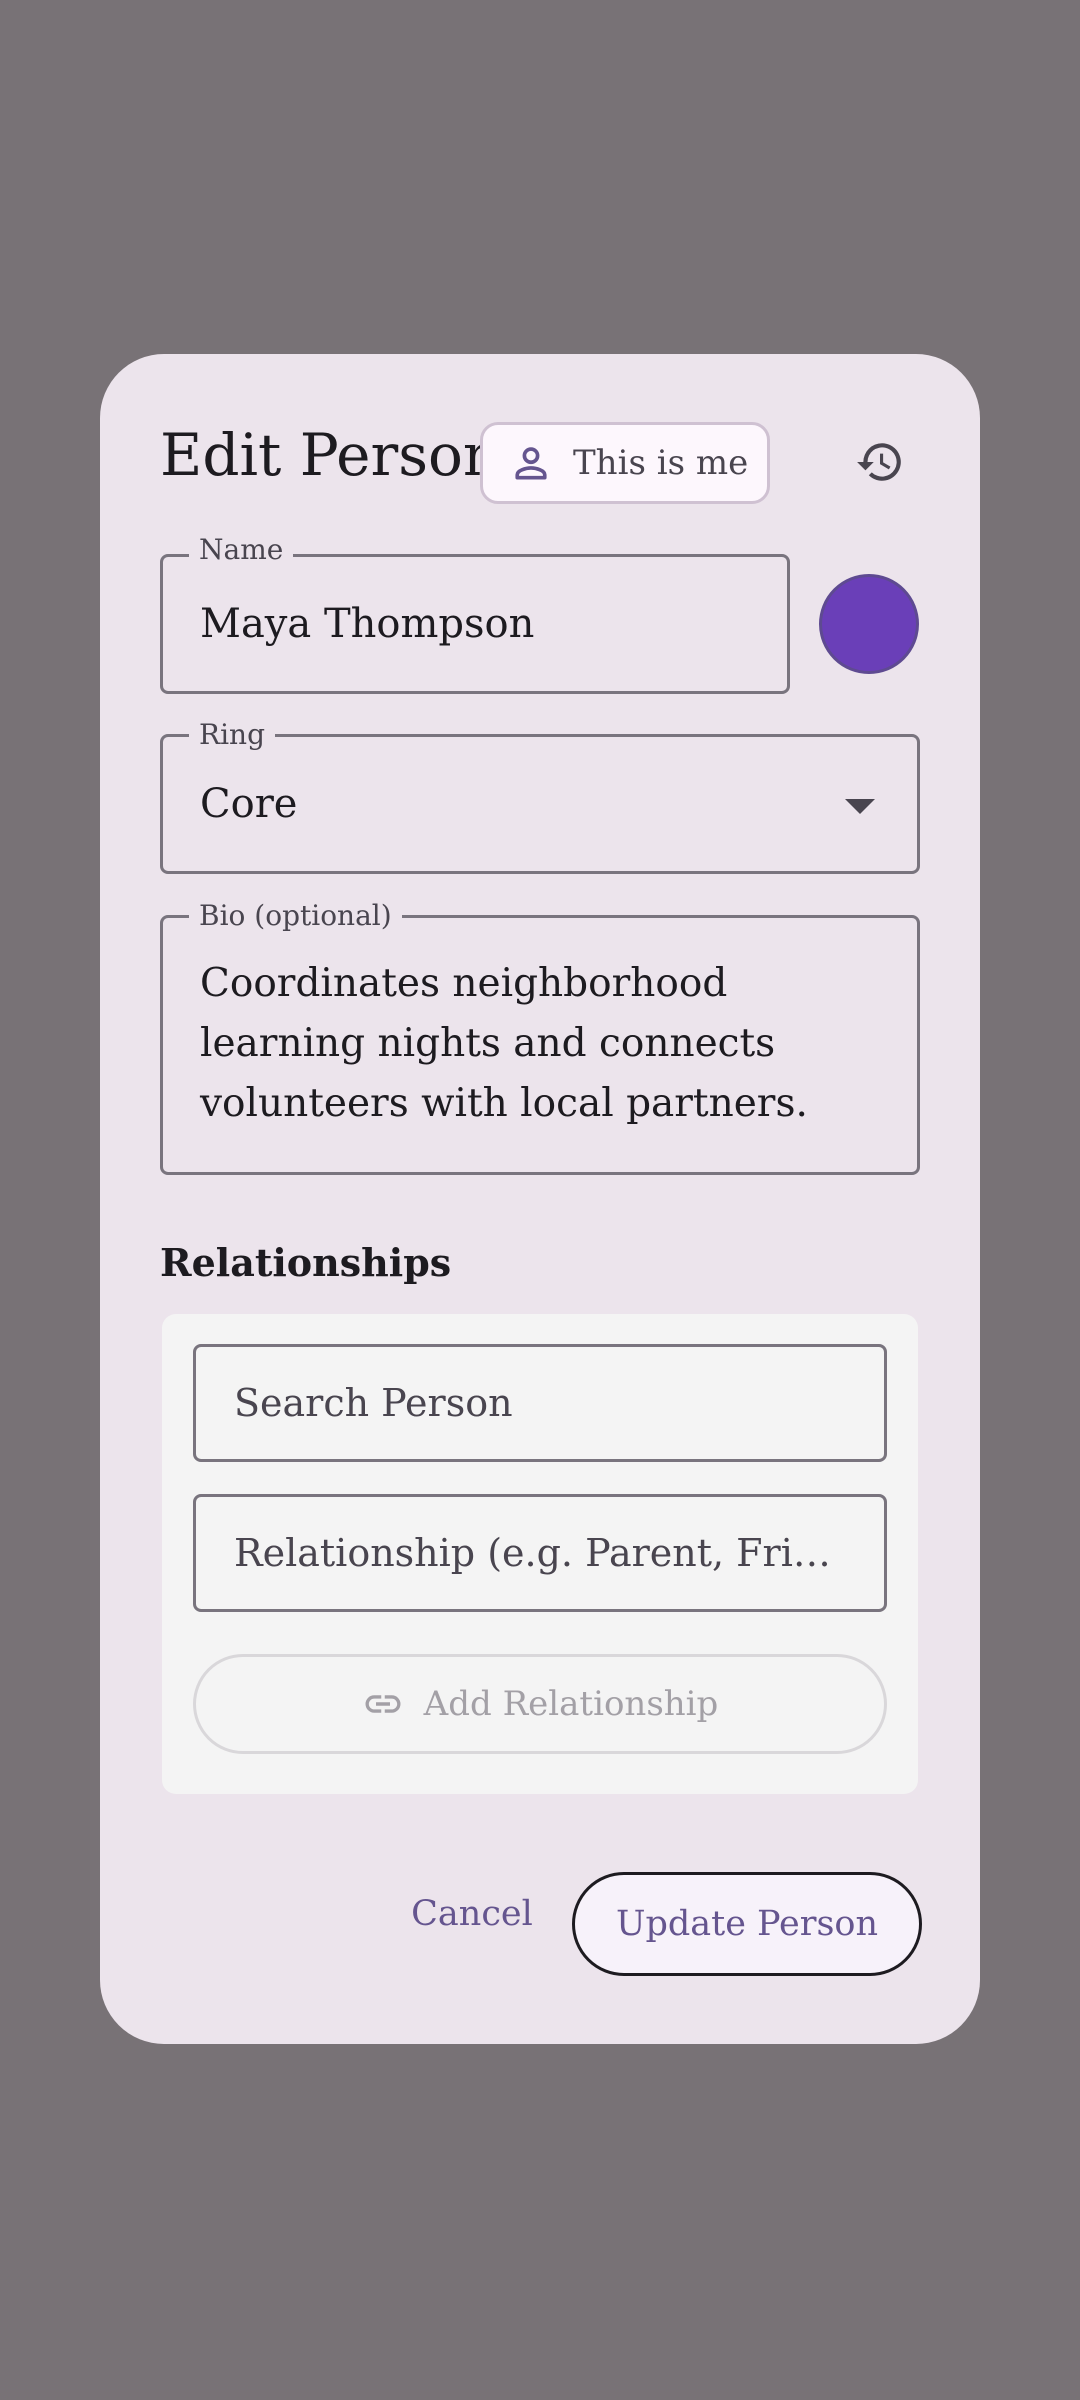 This screenshot has height=2400, width=1080. Describe the element at coordinates (472, 1914) in the screenshot. I see `cancel-button: Cancel` at that location.